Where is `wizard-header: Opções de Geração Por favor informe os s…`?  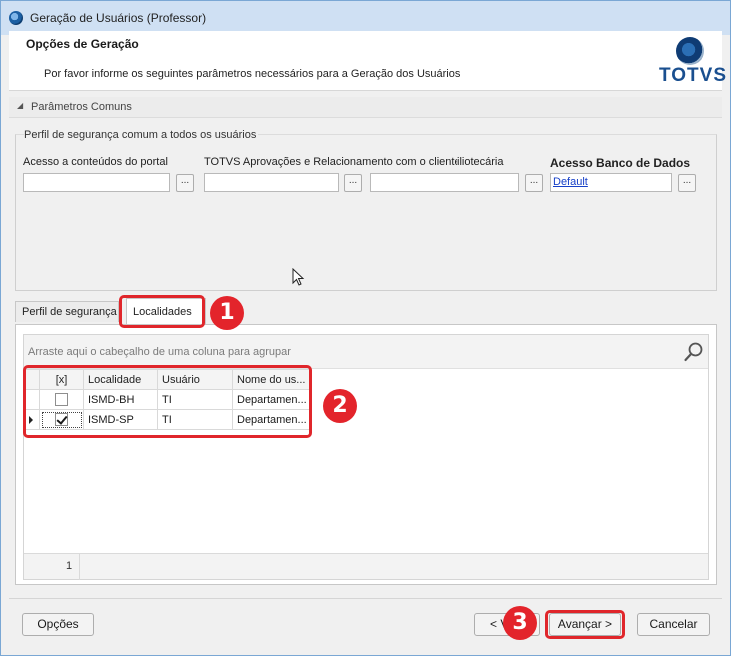 wizard-header: Opções de Geração Por favor informe os s… is located at coordinates (367, 61).